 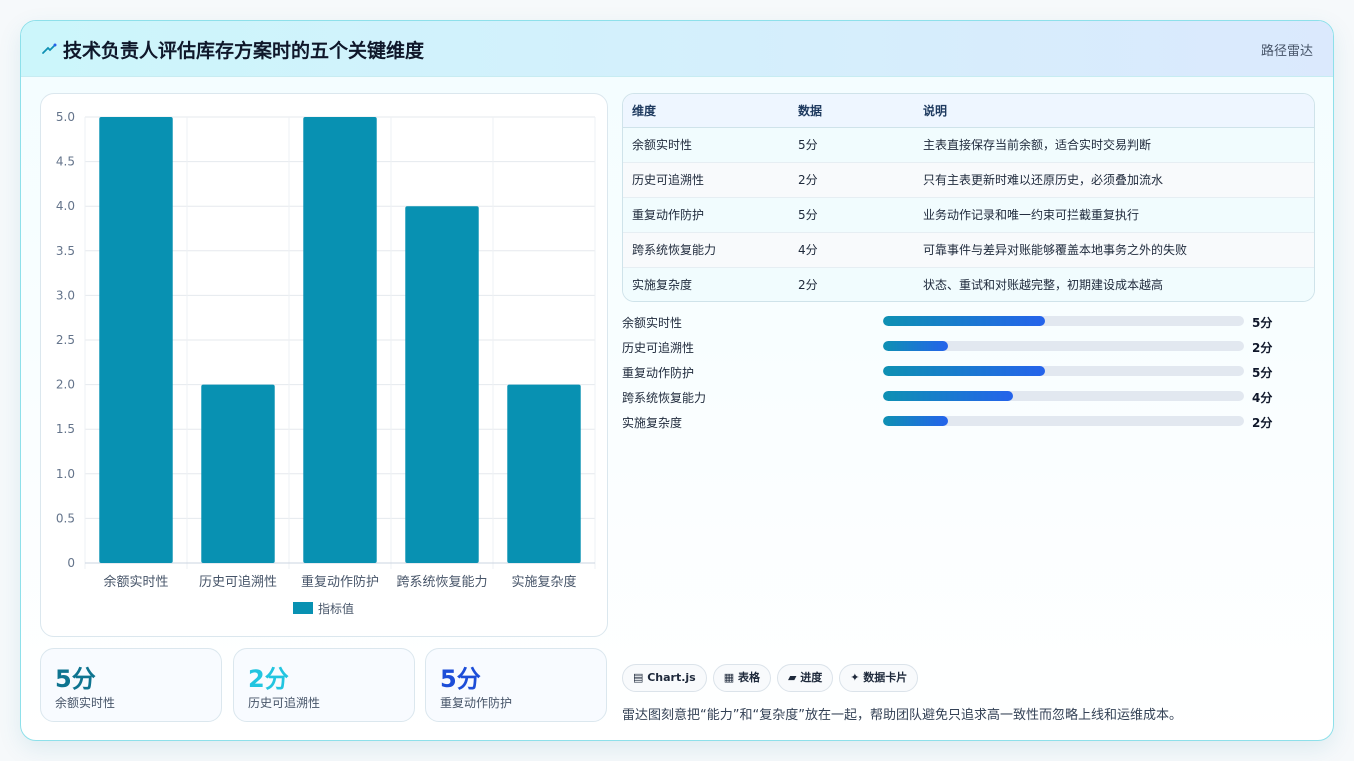 I want to click on progress-label: 余额实时性, so click(x=652, y=323).